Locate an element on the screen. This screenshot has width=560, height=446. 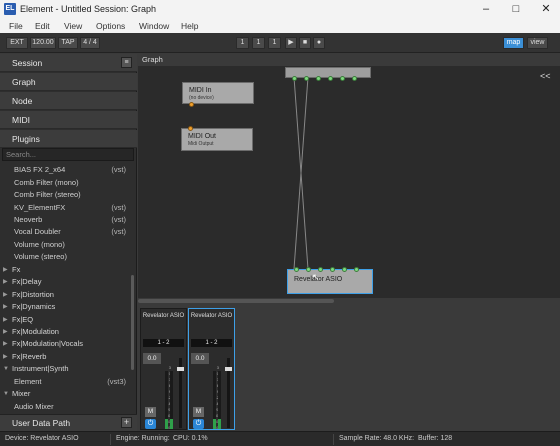
category-fx-delay: ▶ Fx|Delay is located at coordinates (65, 282).